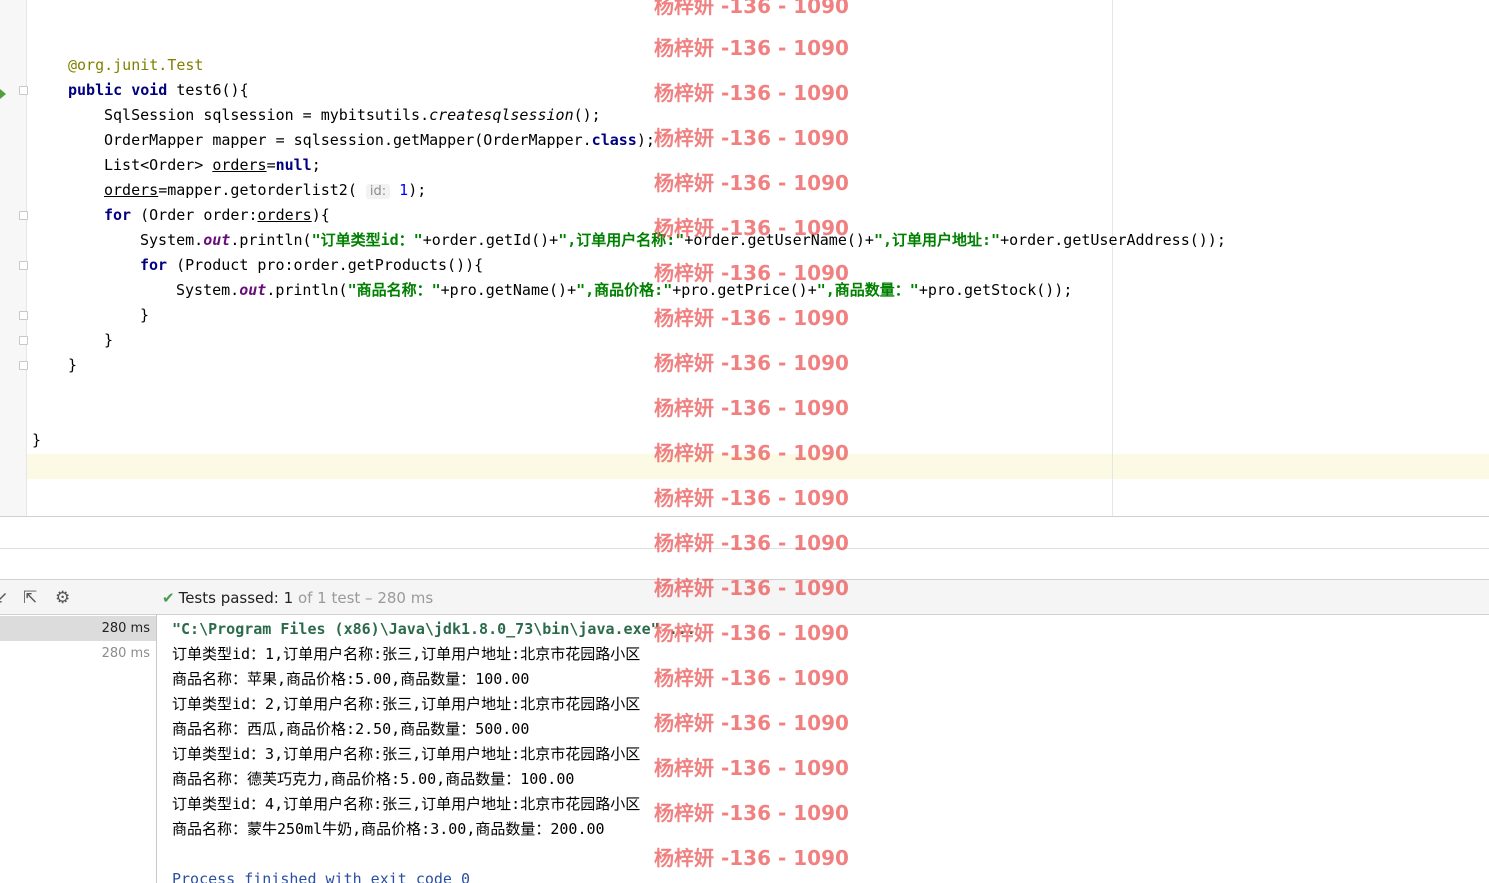 The image size is (1489, 883). I want to click on keyword: class, so click(614, 140).